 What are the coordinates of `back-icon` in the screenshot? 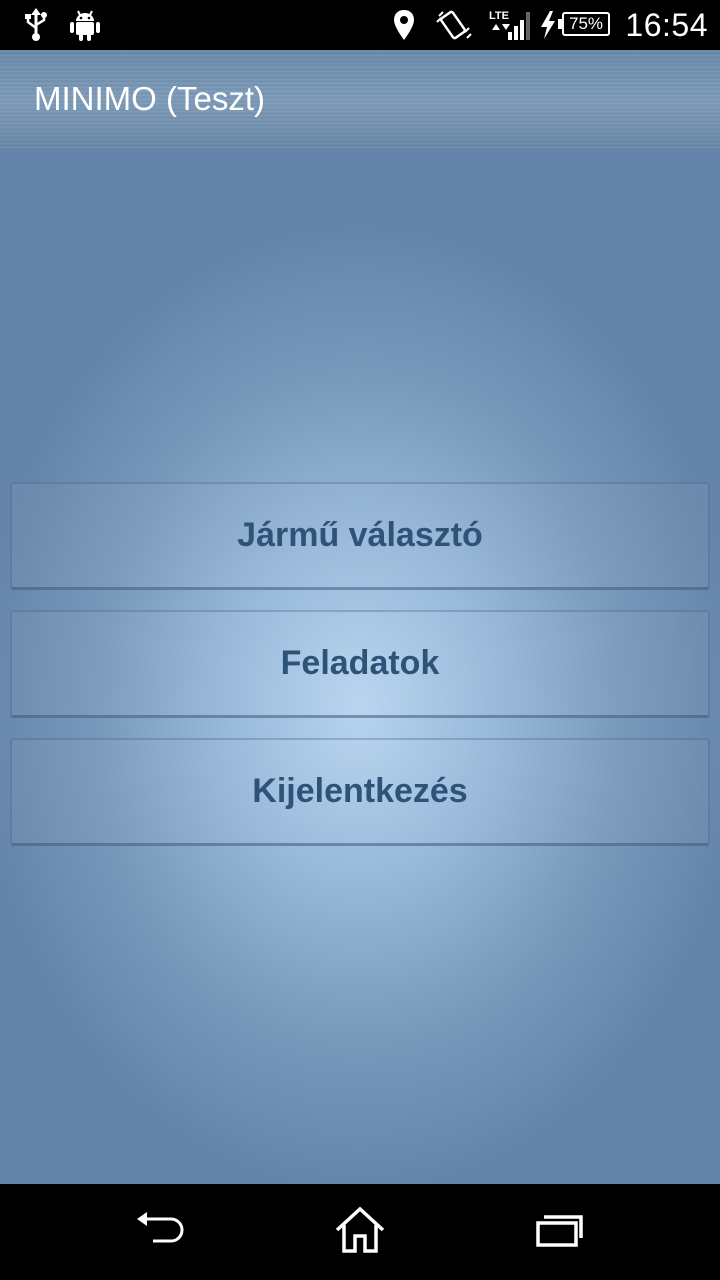 It's located at (160, 1232).